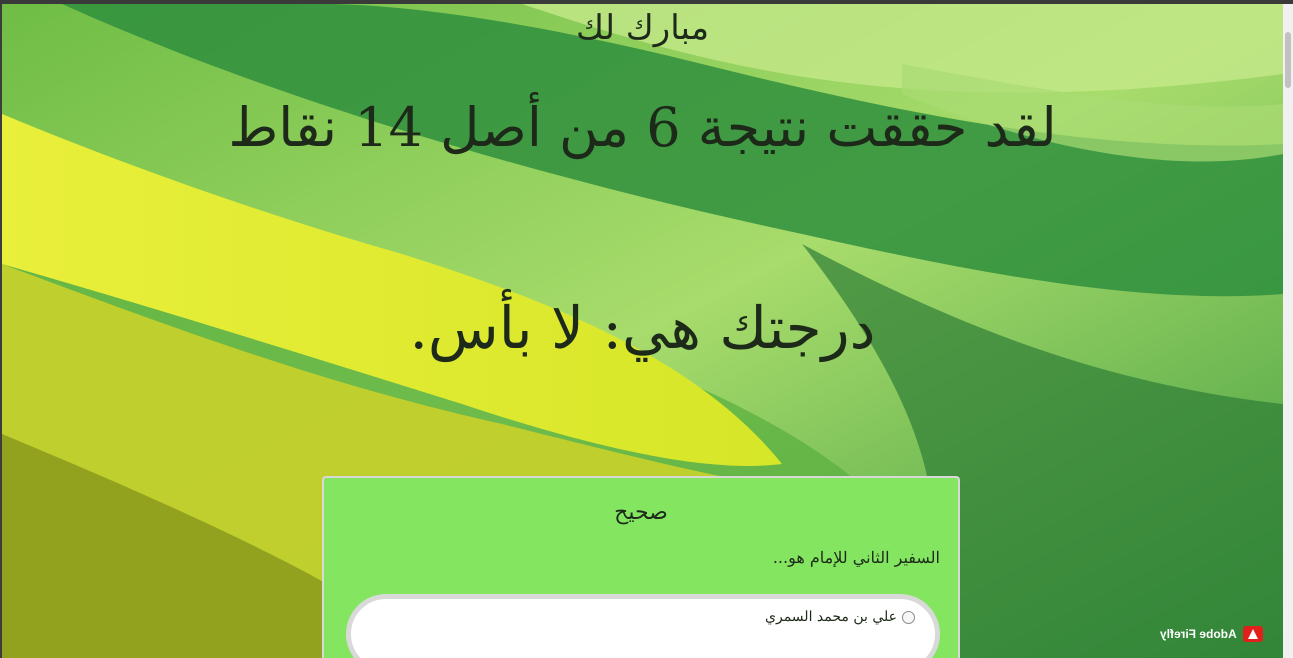  I want to click on answer-status: صحيح, so click(641, 512).